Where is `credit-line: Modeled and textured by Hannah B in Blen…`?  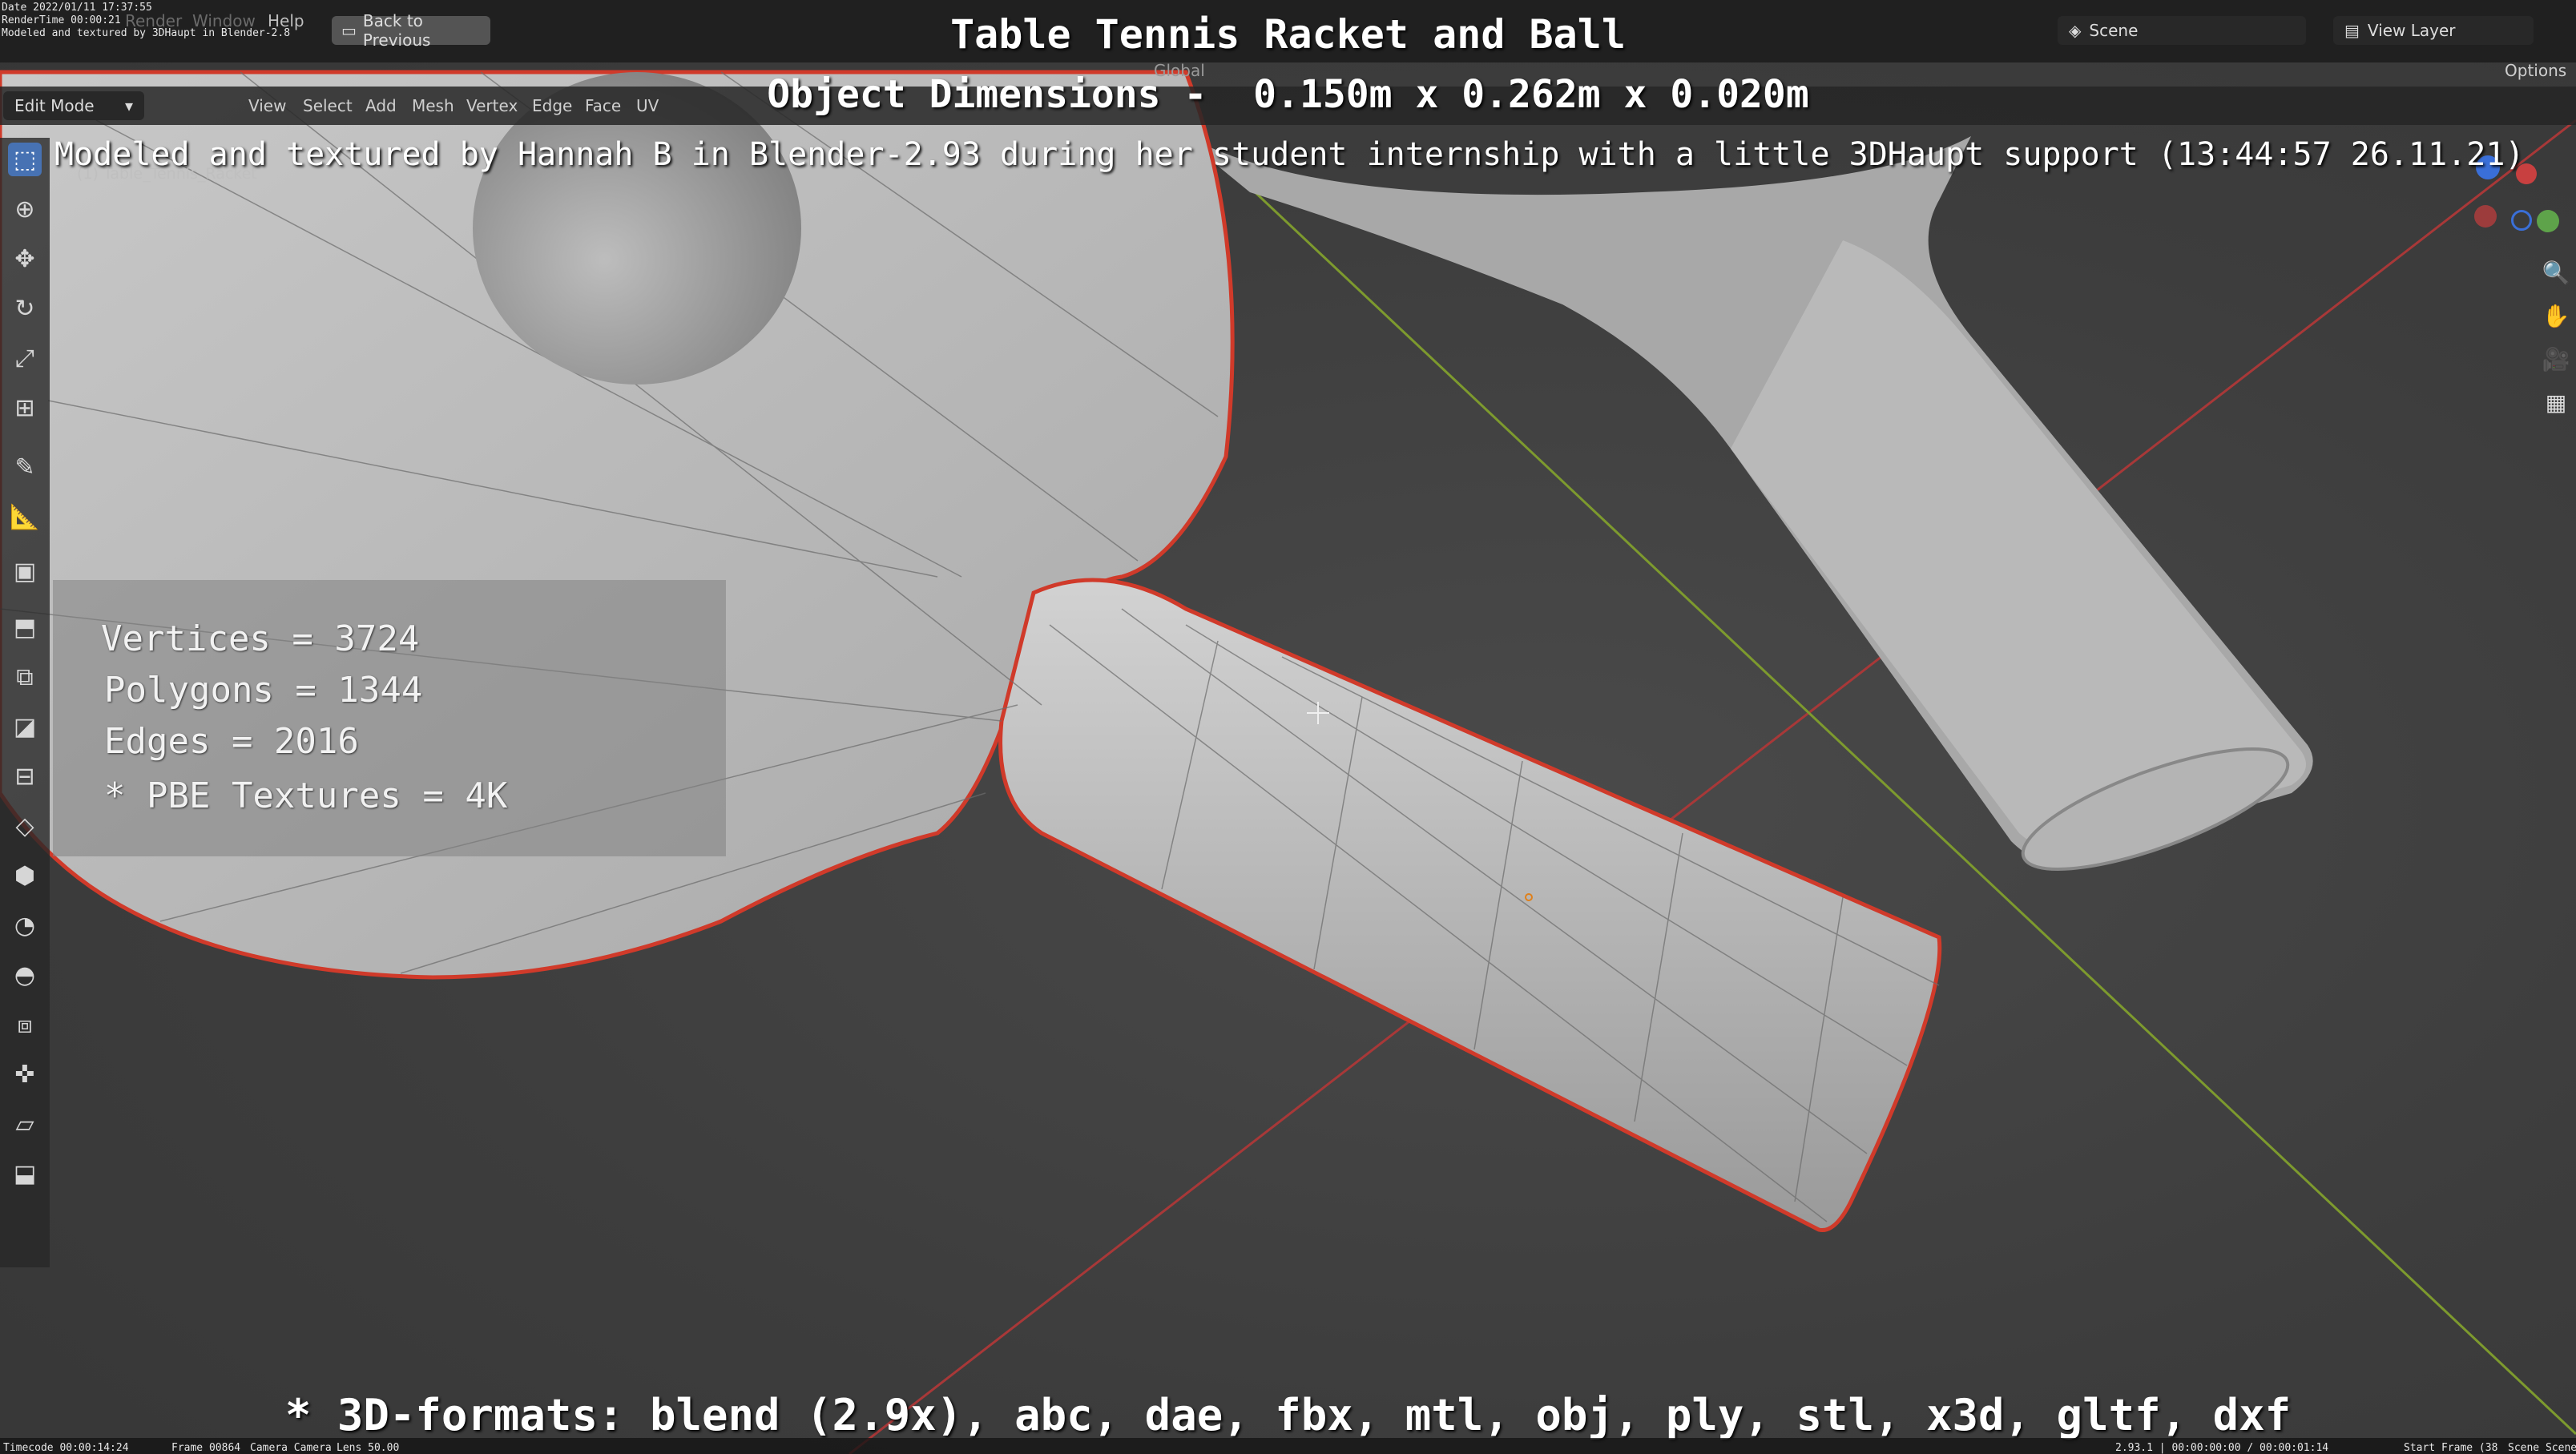 credit-line: Modeled and textured by Hannah B in Blen… is located at coordinates (1289, 154).